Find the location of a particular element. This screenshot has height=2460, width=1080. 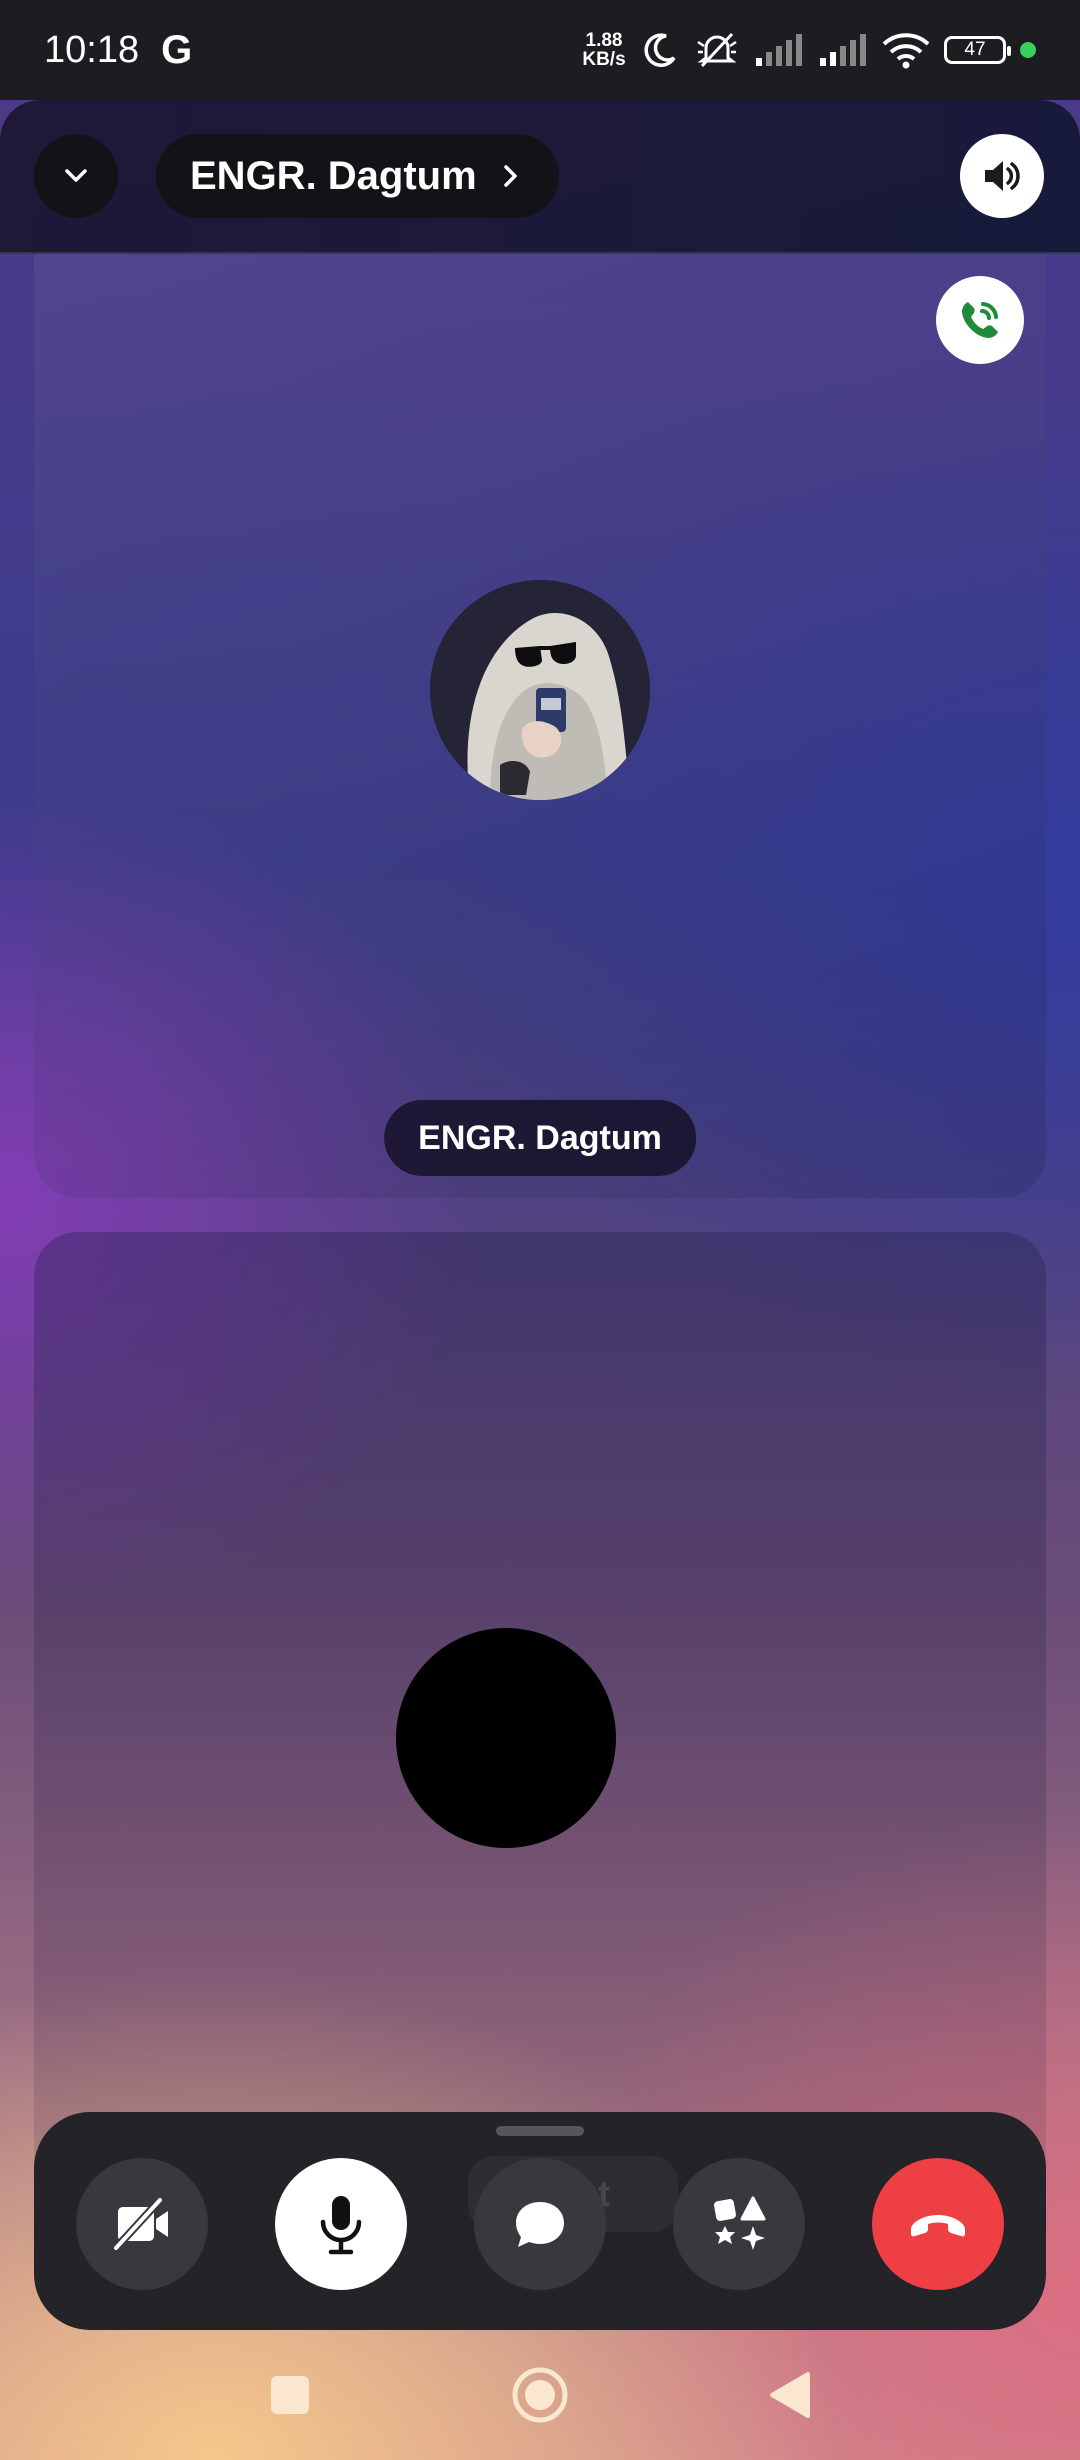

activities-button is located at coordinates (739, 2224).